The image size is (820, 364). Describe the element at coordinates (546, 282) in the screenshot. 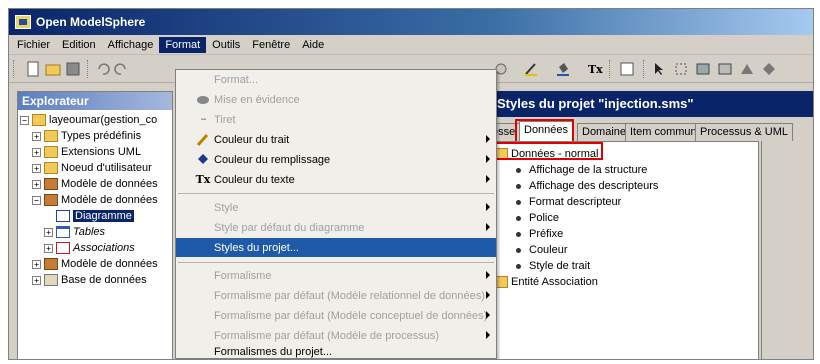

I see `style-sibling-item: Entité Association` at that location.